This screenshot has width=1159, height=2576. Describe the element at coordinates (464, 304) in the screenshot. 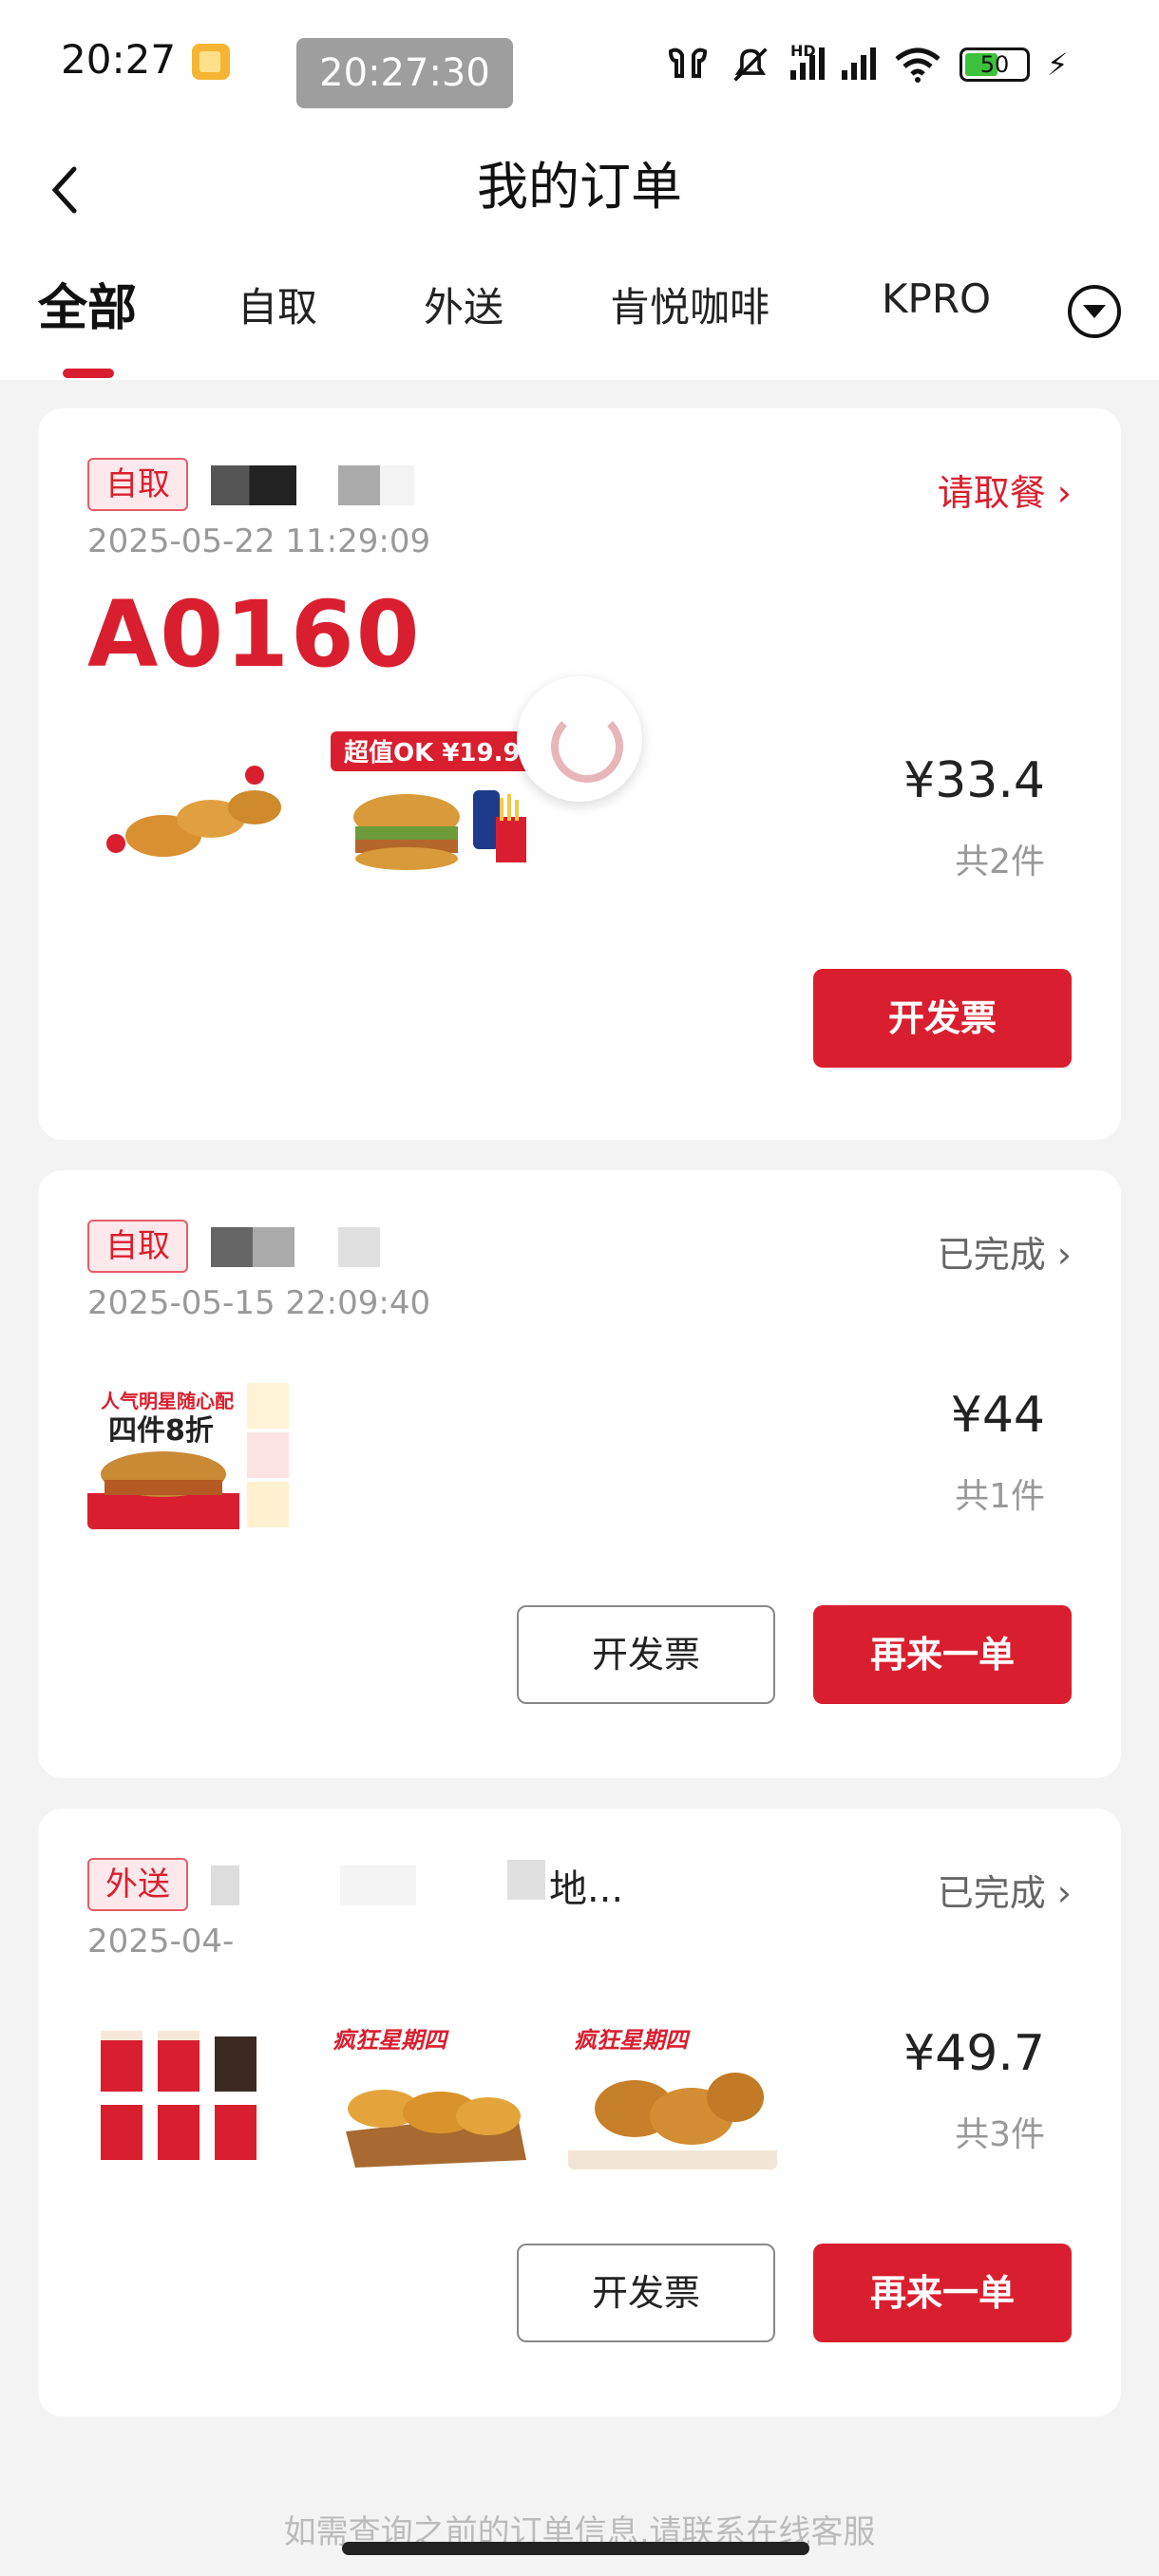

I see `tab-delivery: 外送` at that location.